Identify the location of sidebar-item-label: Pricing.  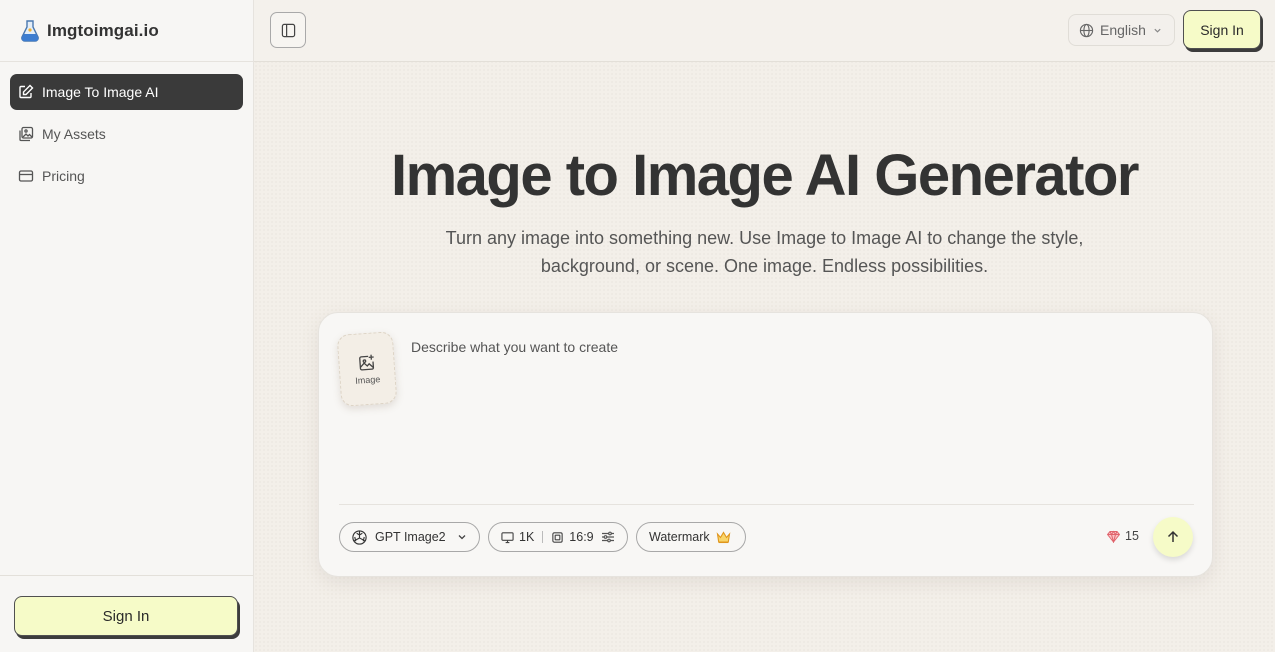
(63, 176).